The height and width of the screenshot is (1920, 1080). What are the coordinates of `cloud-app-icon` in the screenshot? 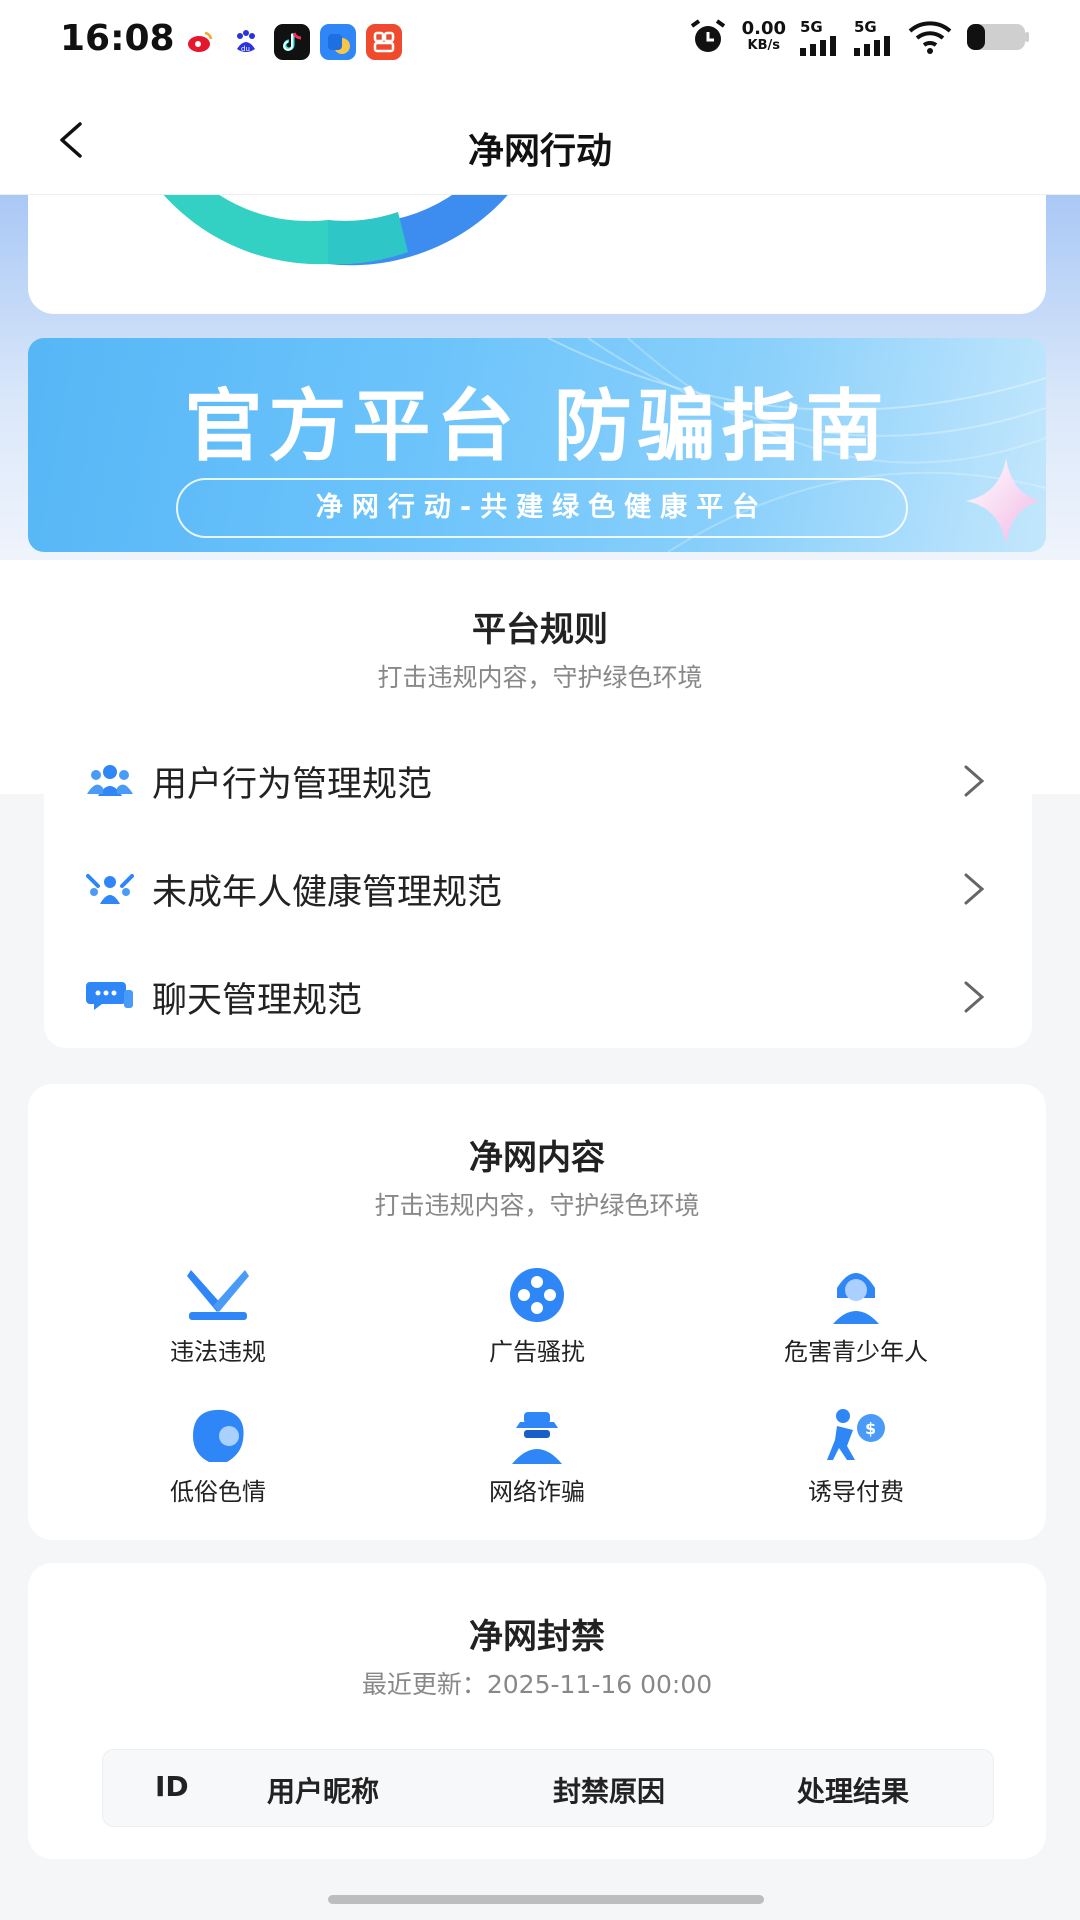 It's located at (338, 42).